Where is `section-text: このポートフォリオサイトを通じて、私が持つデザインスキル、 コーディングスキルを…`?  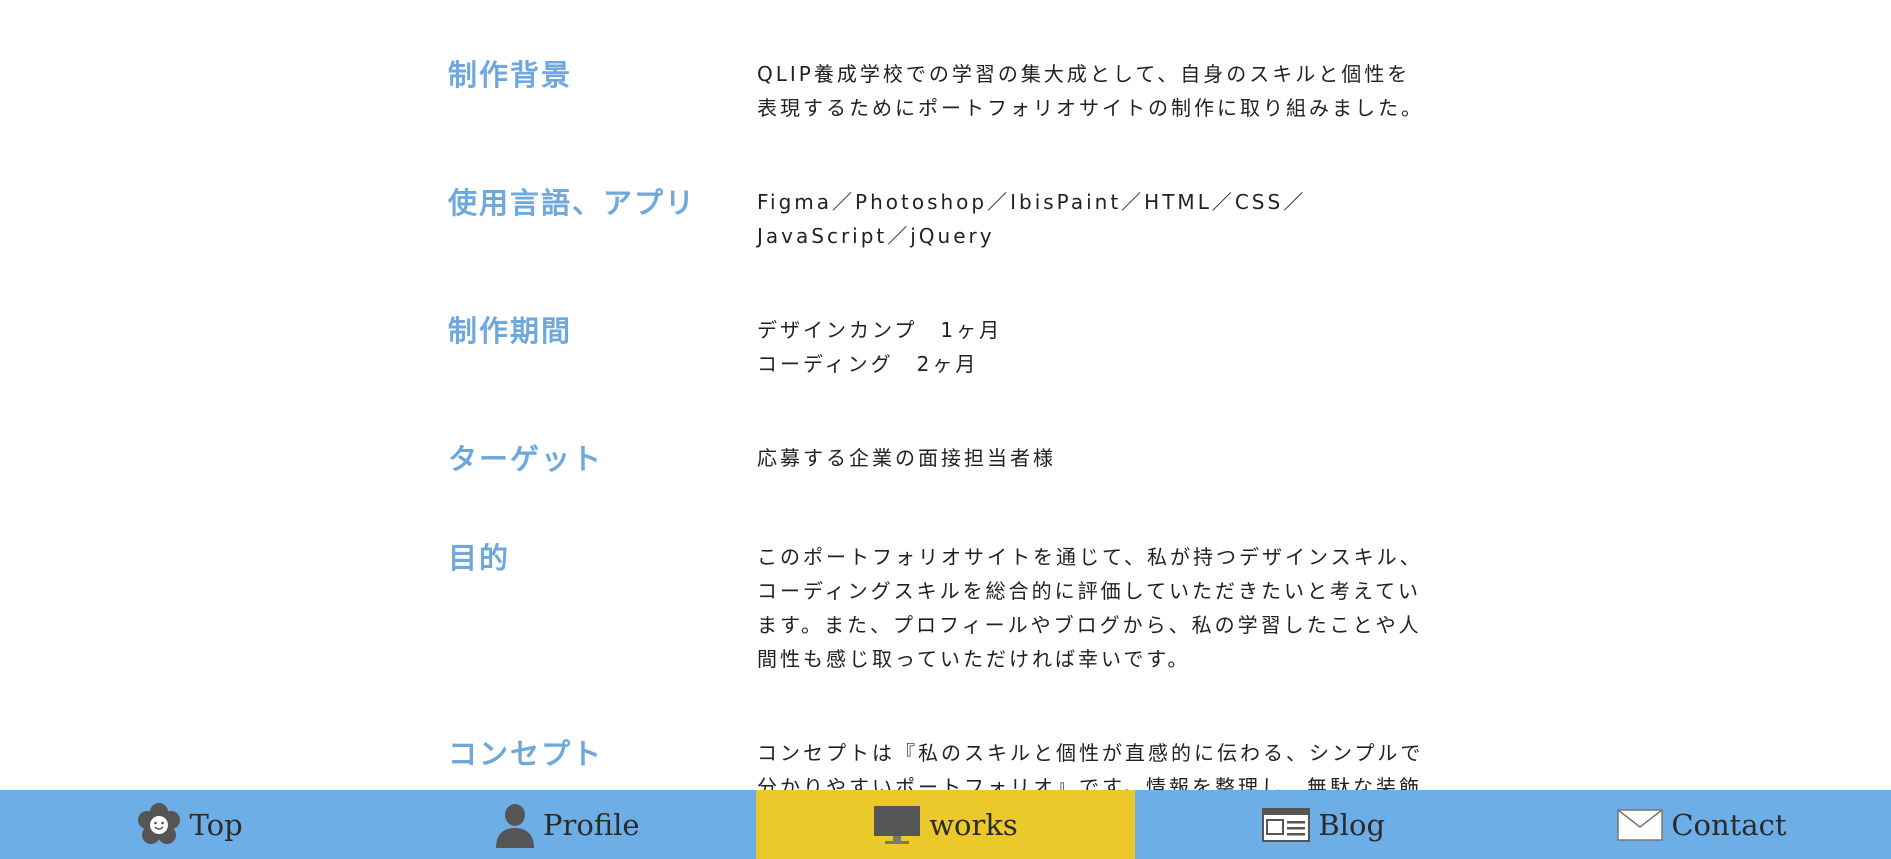
section-text: このポートフォリオサイトを通じて、私が持つデザインスキル、 コーディングスキルを… is located at coordinates (1107, 608).